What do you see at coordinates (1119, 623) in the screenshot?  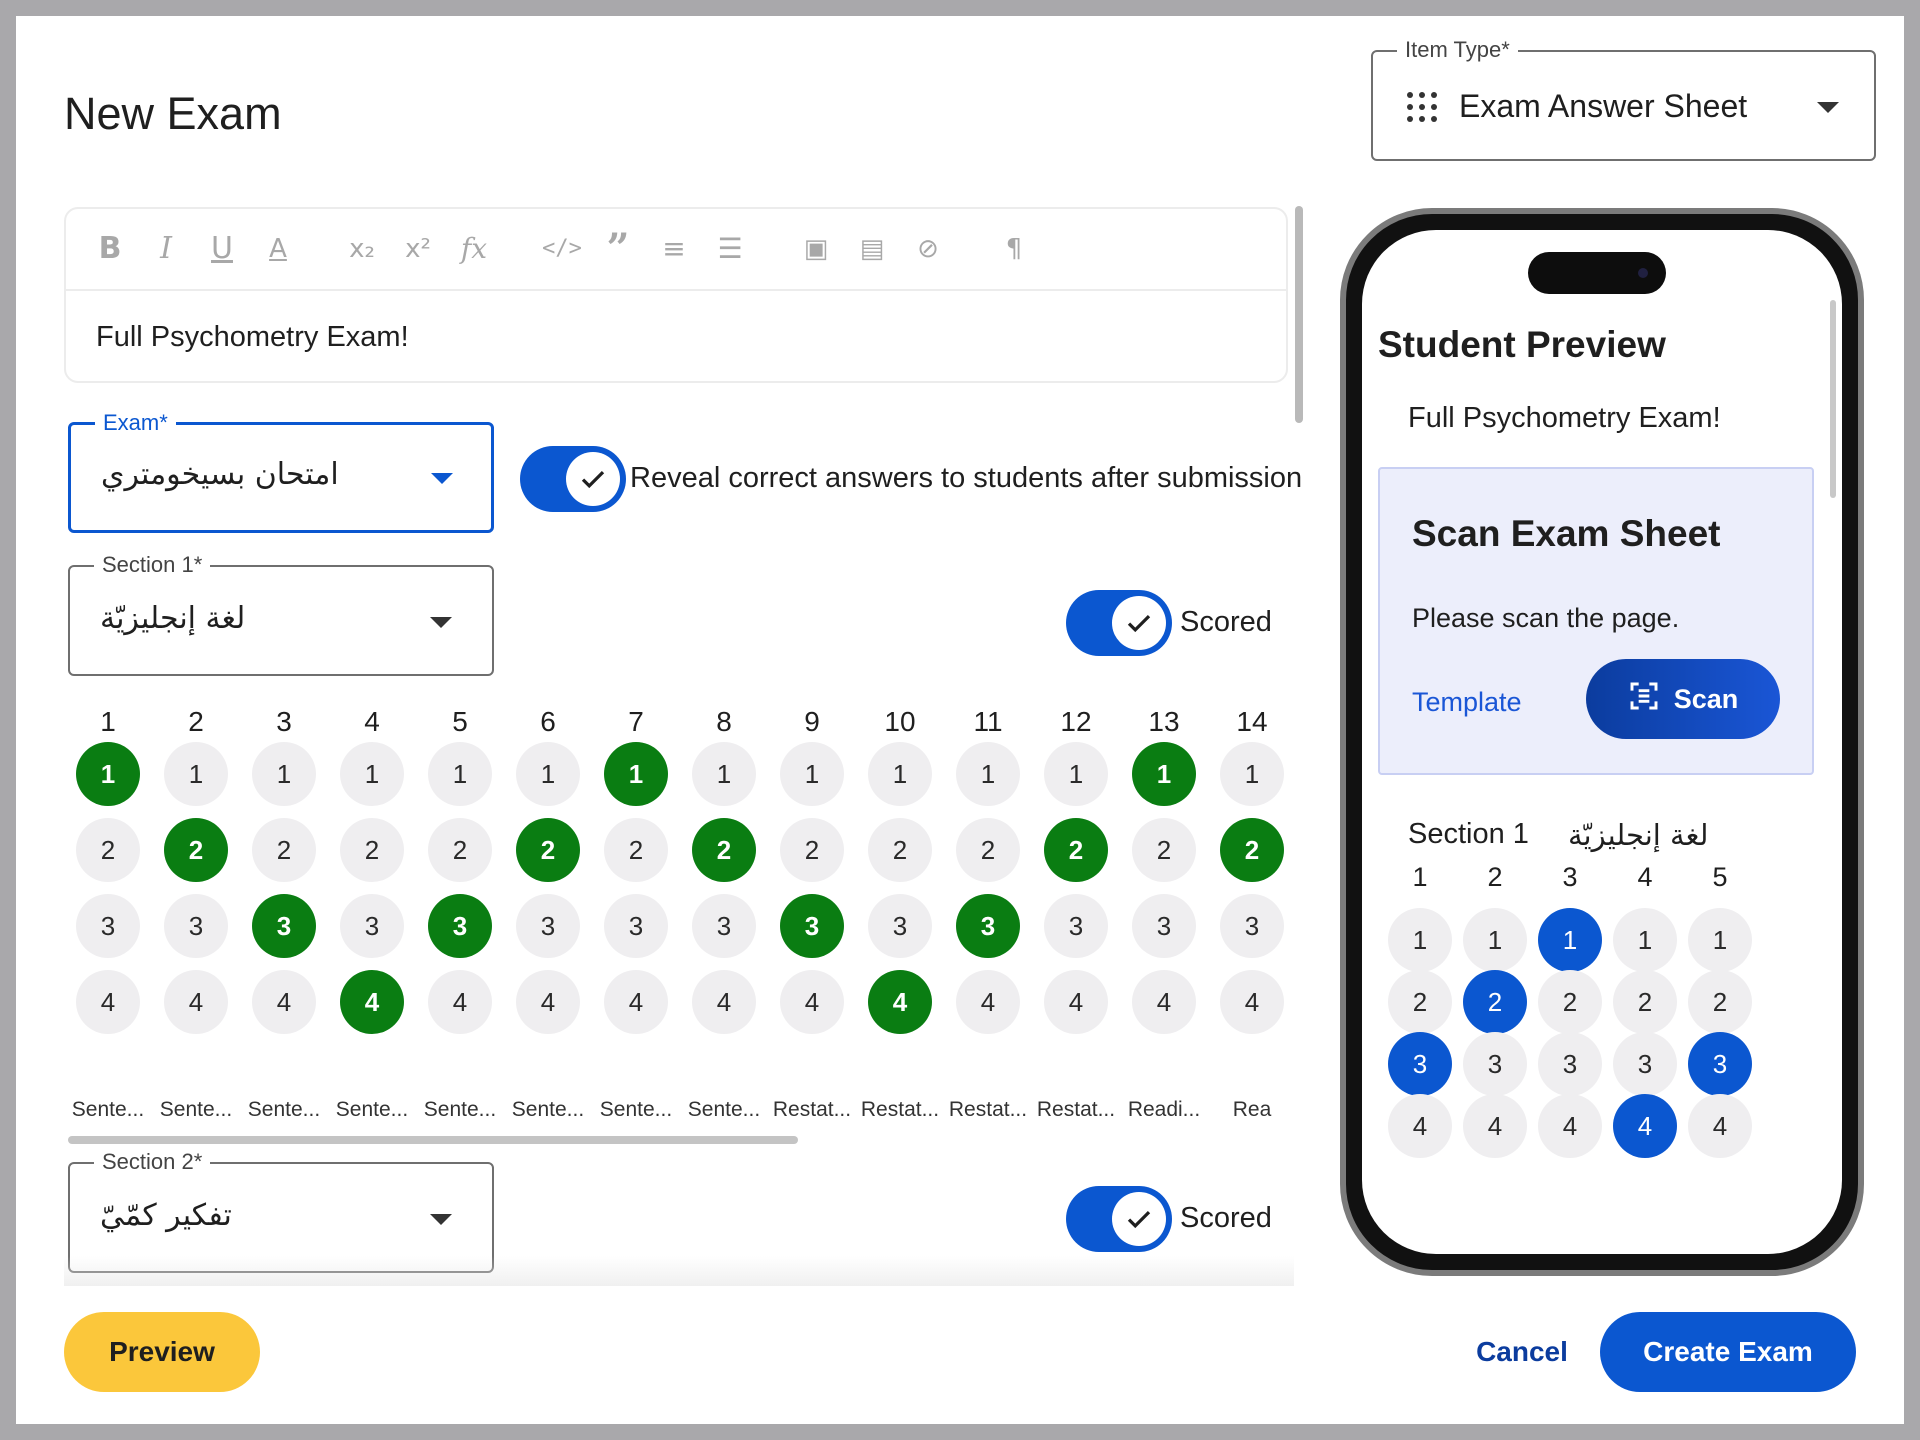 I see `section-1-scored-toggle` at bounding box center [1119, 623].